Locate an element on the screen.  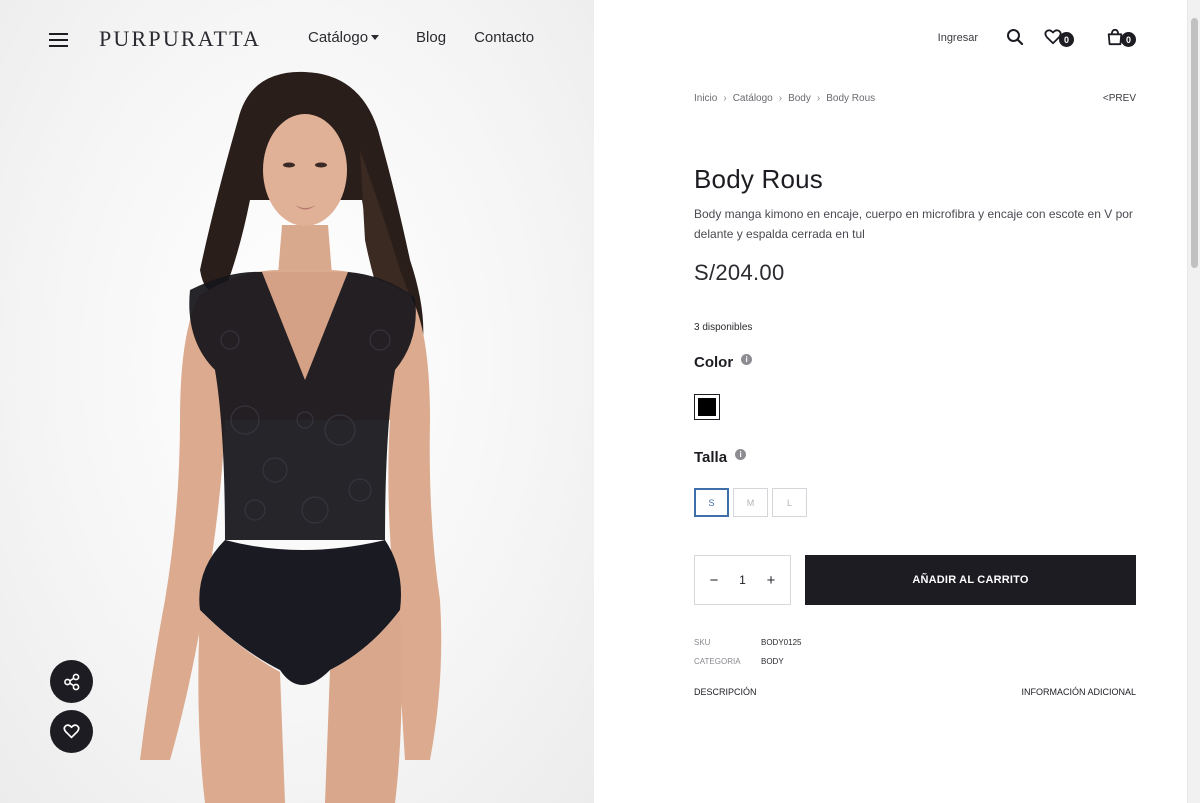
color-label: Color is located at coordinates (714, 362).